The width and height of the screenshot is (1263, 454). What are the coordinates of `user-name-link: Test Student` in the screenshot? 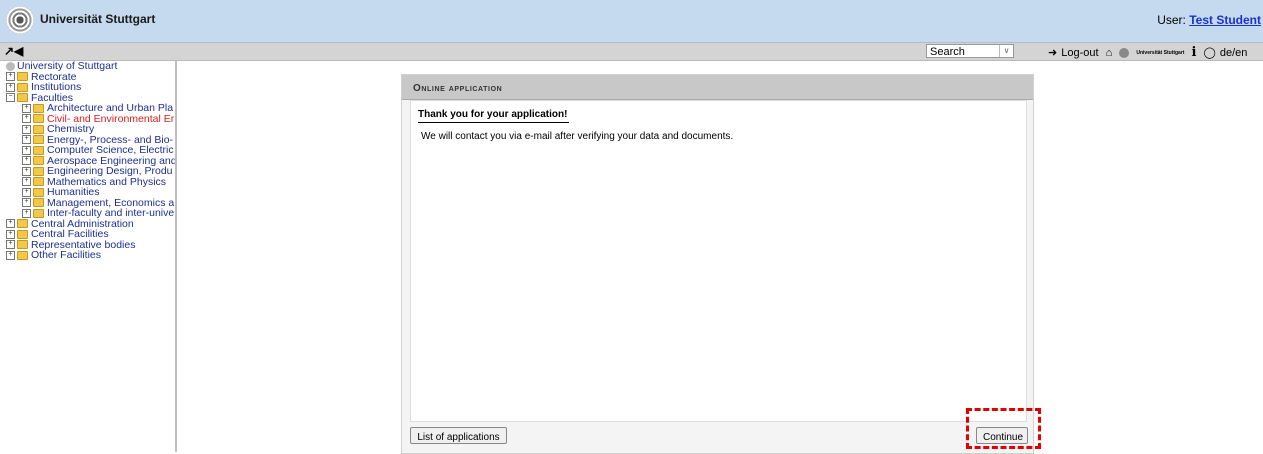 It's located at (1225, 20).